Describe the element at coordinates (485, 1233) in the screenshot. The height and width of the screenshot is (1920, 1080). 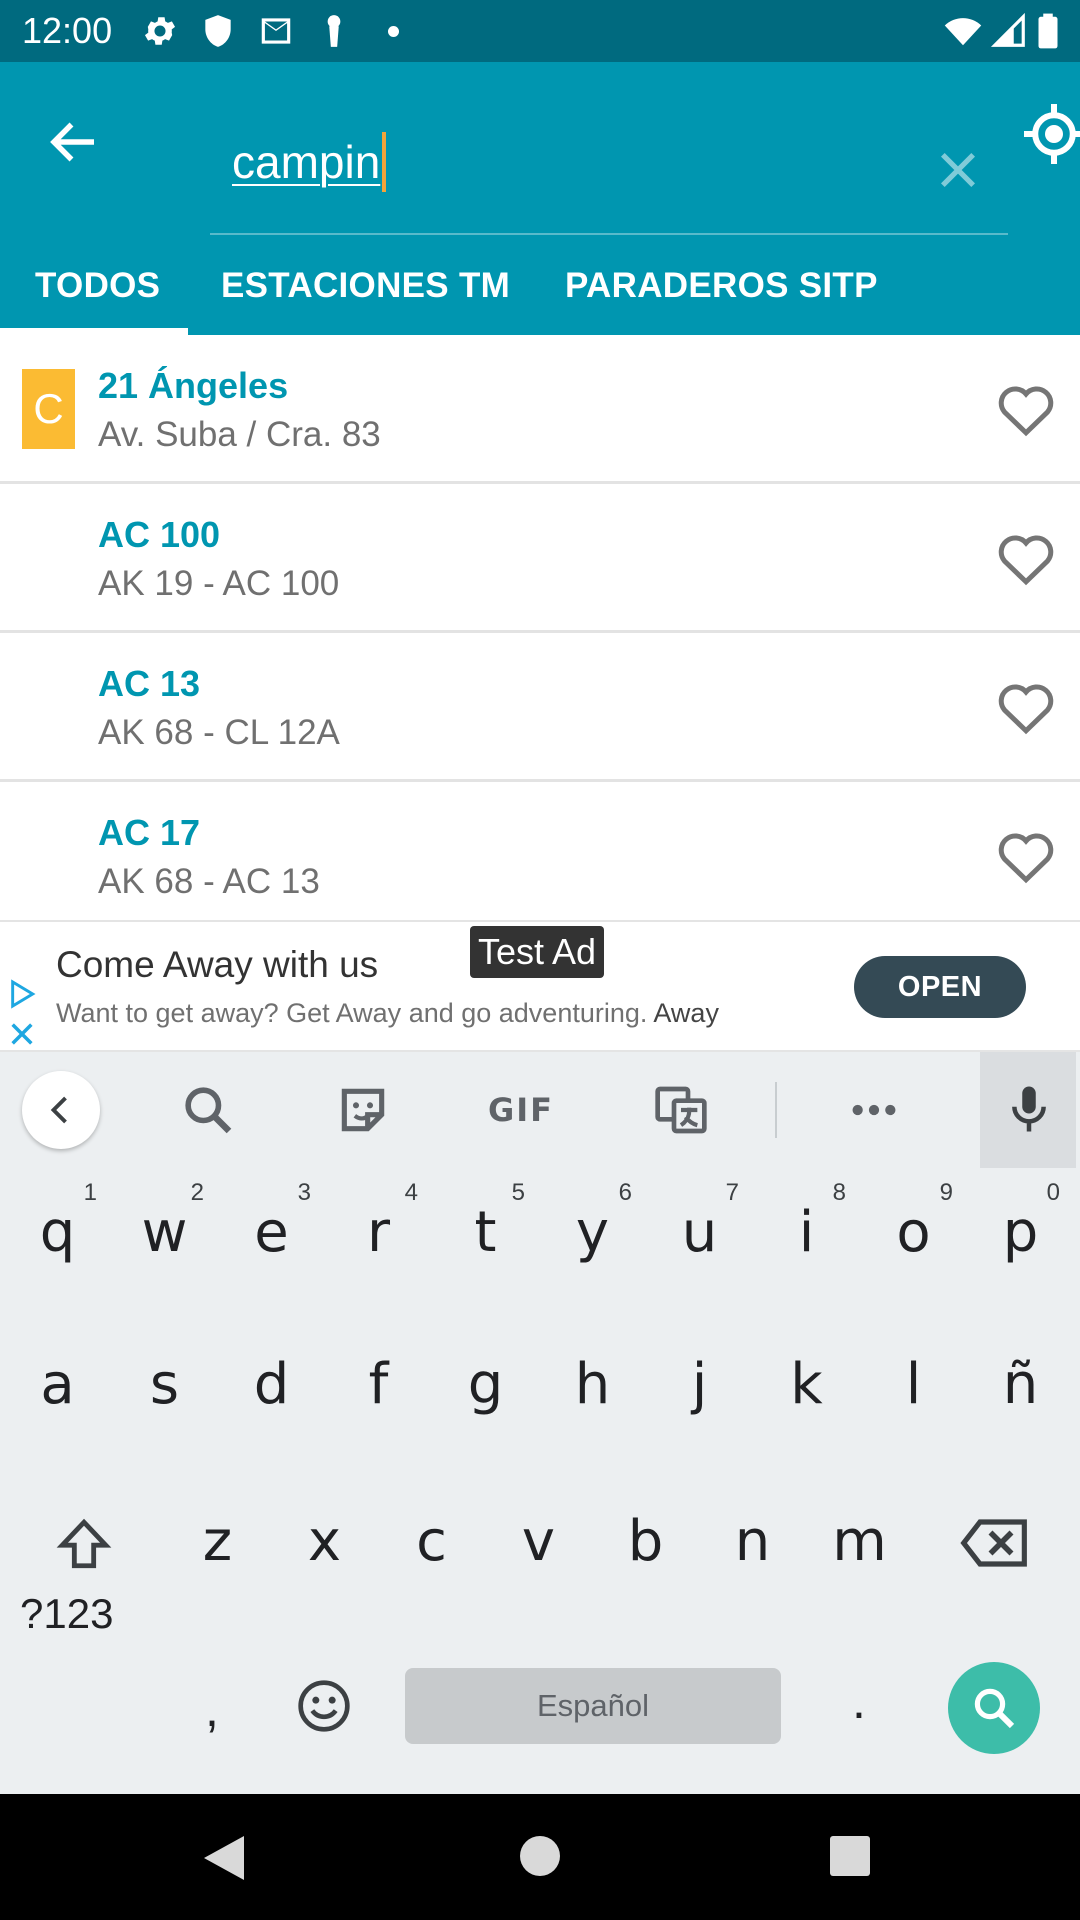
I see `key-t: t5` at that location.